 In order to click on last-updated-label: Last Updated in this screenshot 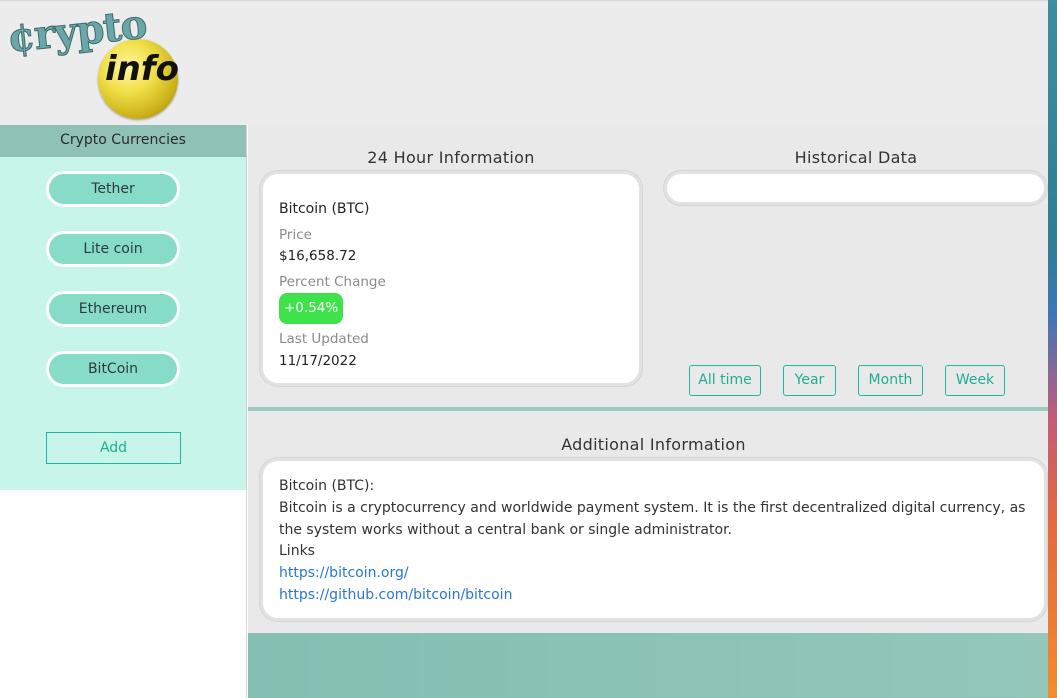, I will do `click(324, 339)`.